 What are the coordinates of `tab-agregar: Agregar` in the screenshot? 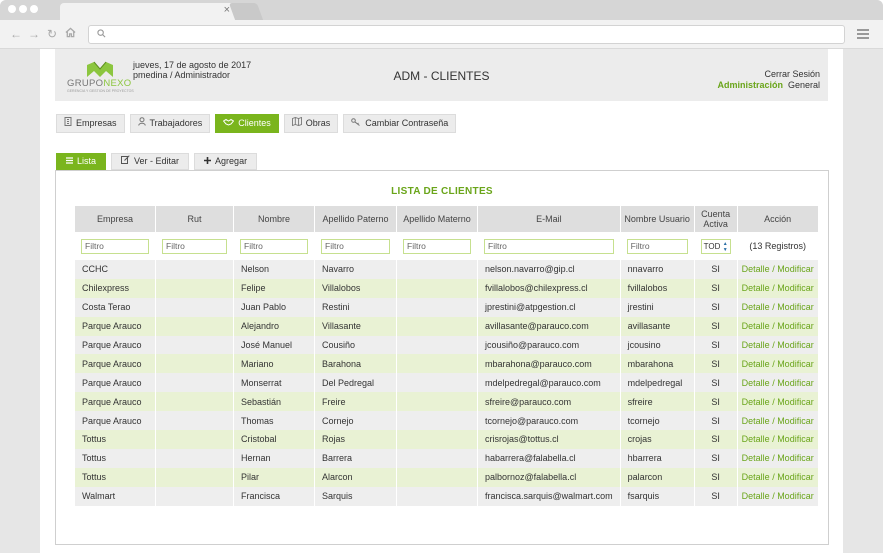 It's located at (226, 161).